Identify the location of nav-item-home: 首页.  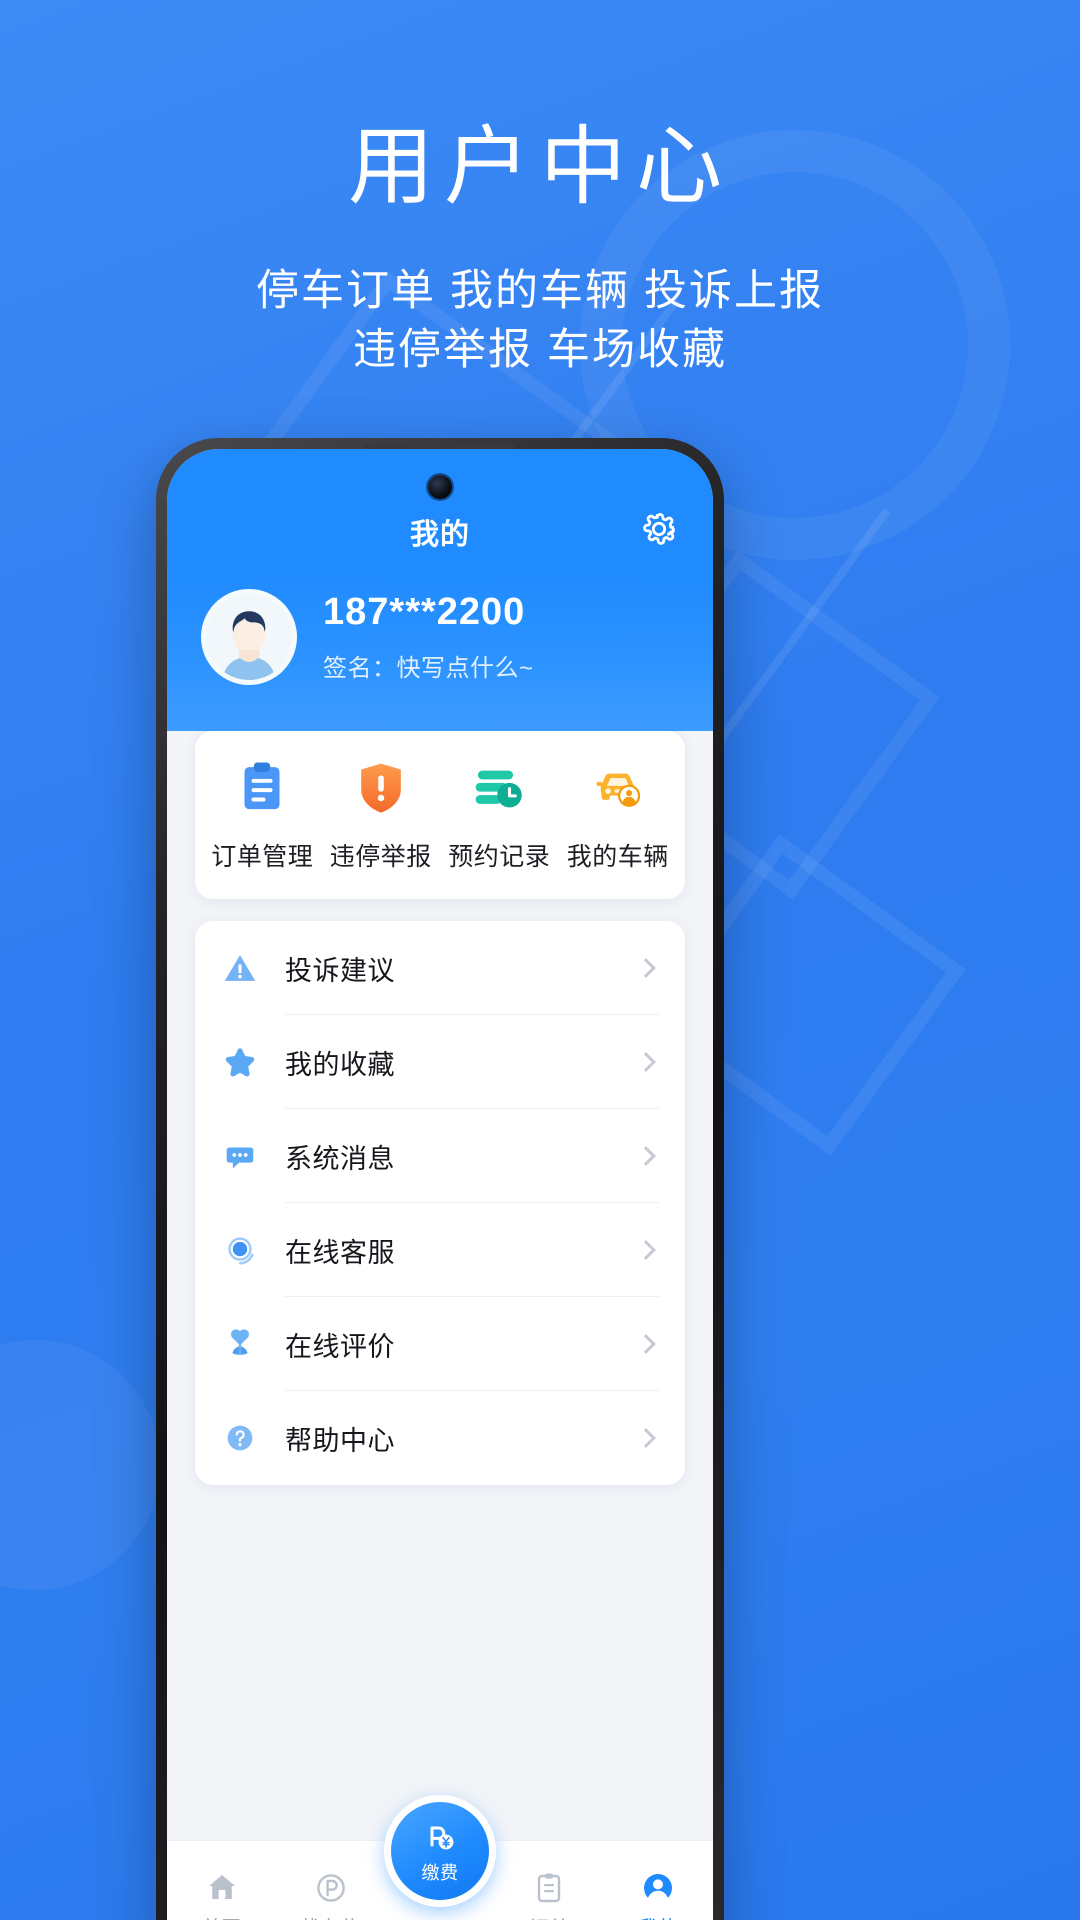
(221, 1880).